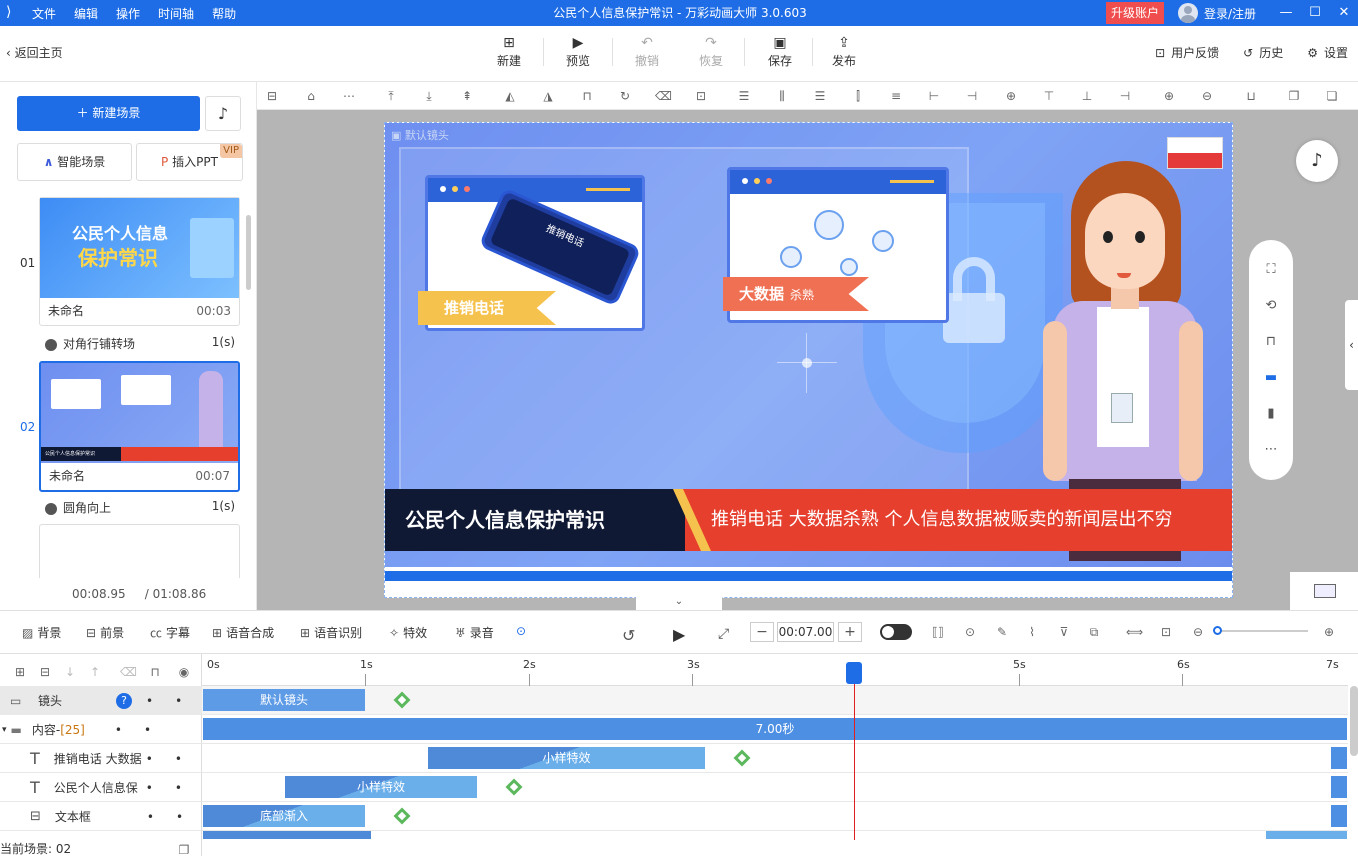 The height and width of the screenshot is (858, 1358). What do you see at coordinates (647, 51) in the screenshot?
I see `undo-button: ↶ 撤销` at bounding box center [647, 51].